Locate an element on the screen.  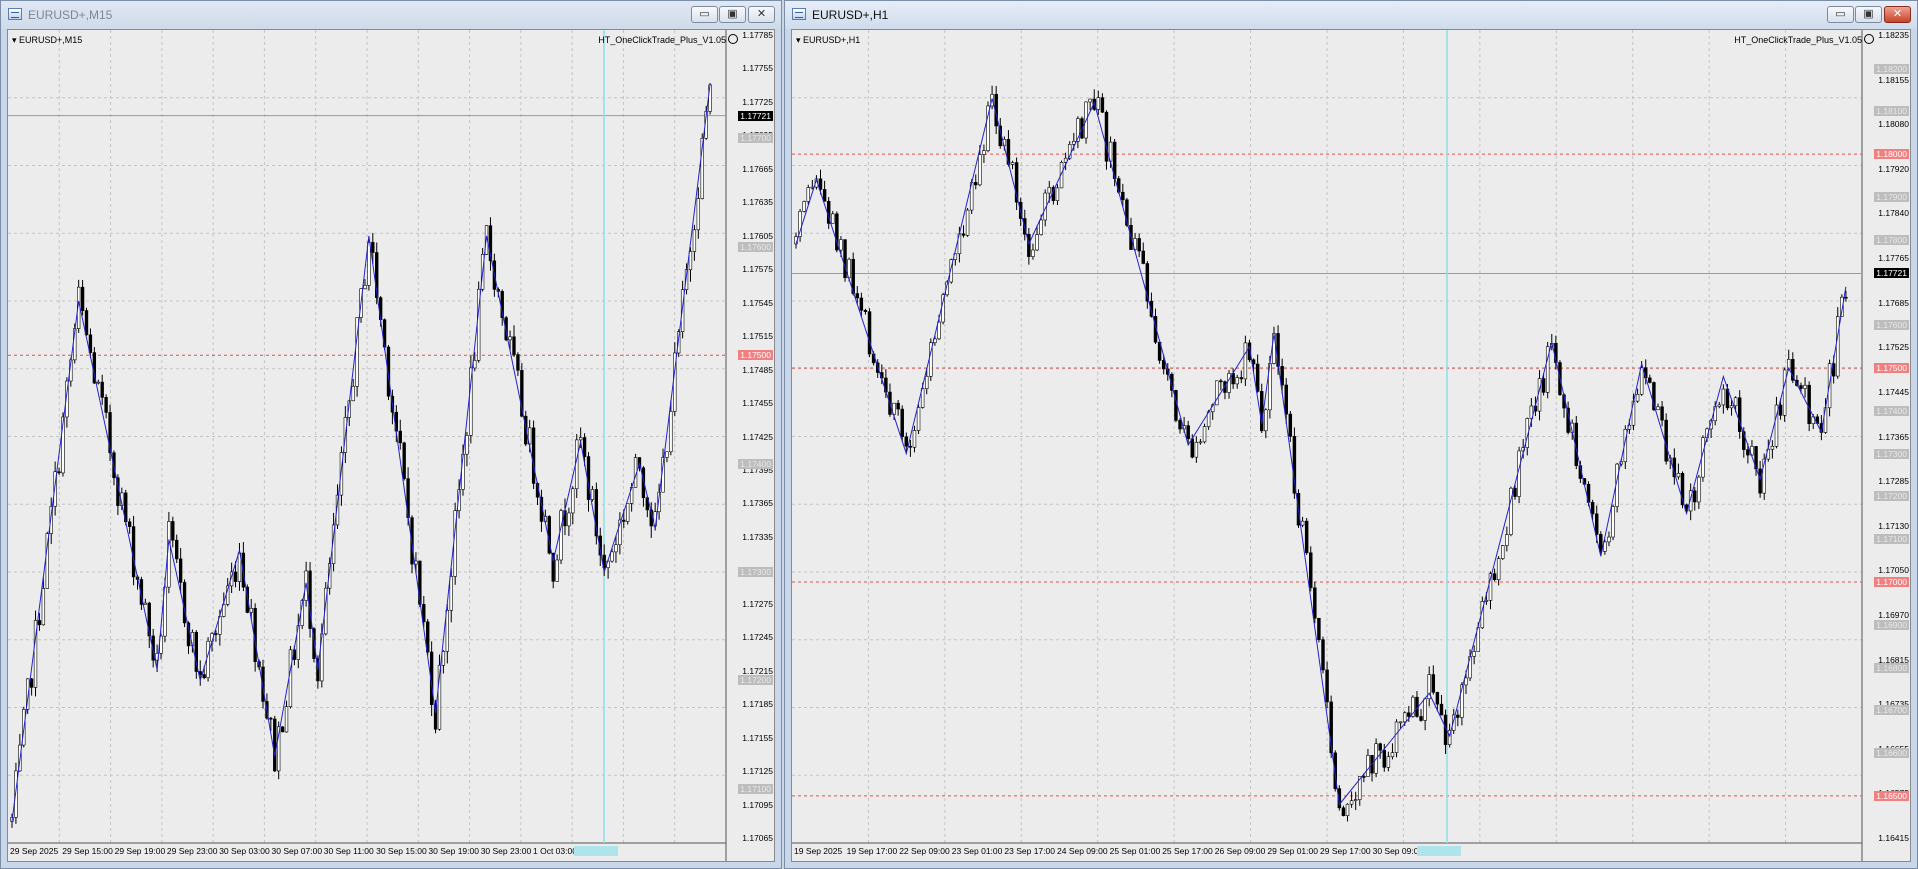
price-level-tag: 1.16900 is located at coordinates (1891, 624).